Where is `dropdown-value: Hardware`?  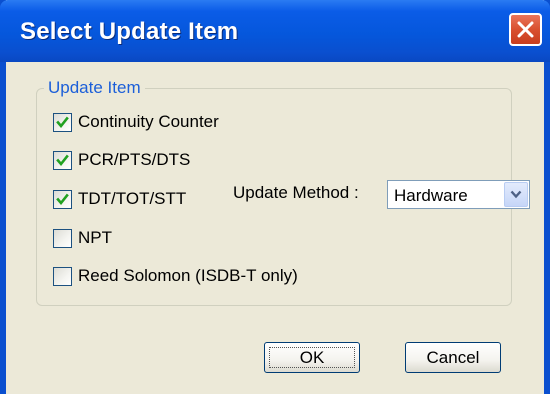
dropdown-value: Hardware is located at coordinates (431, 195).